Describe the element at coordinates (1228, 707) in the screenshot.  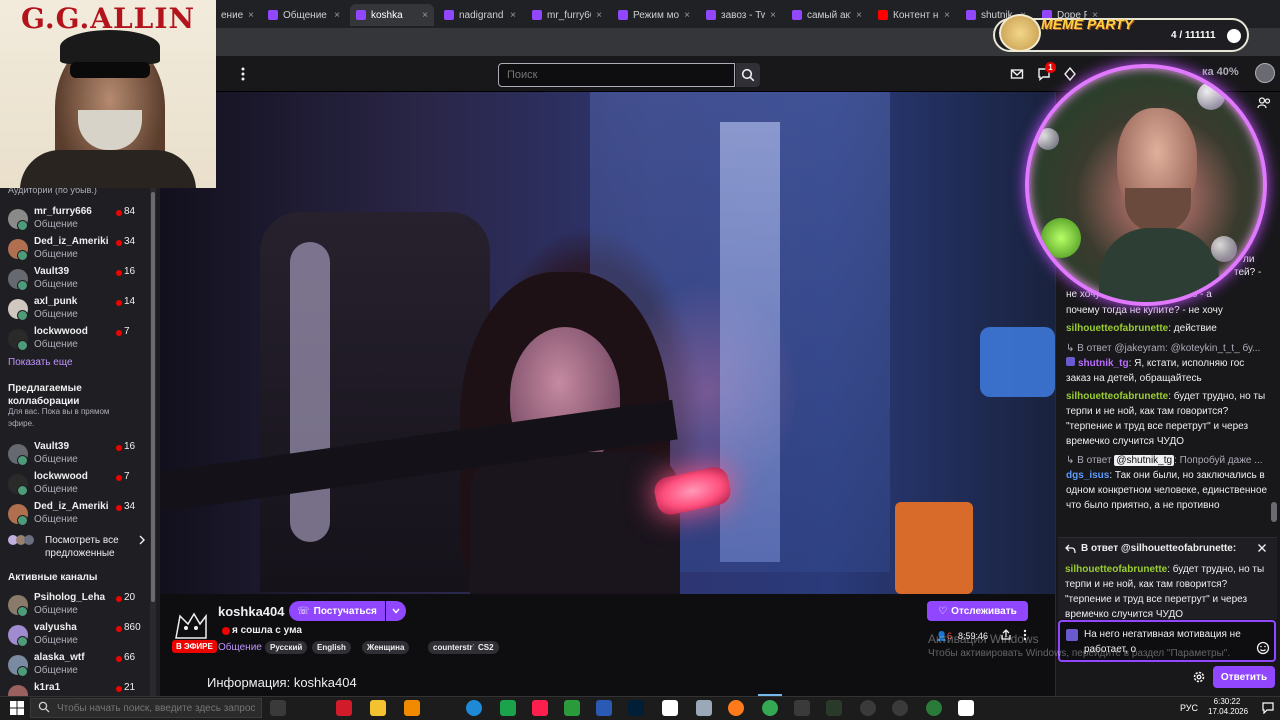
I see `clock: 6:30:22 17.04.2026` at that location.